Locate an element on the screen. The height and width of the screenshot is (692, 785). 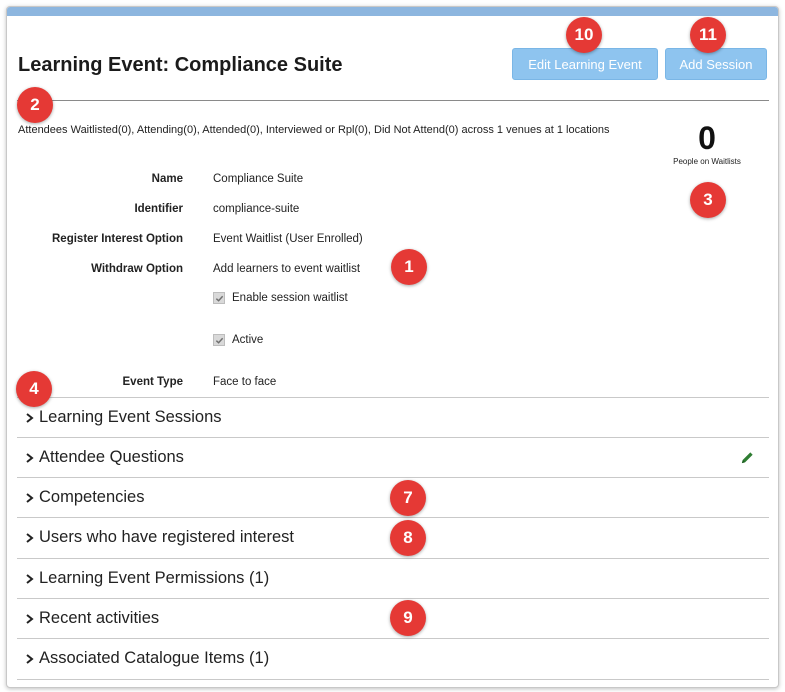
event-type-value: Face to face is located at coordinates (245, 382).